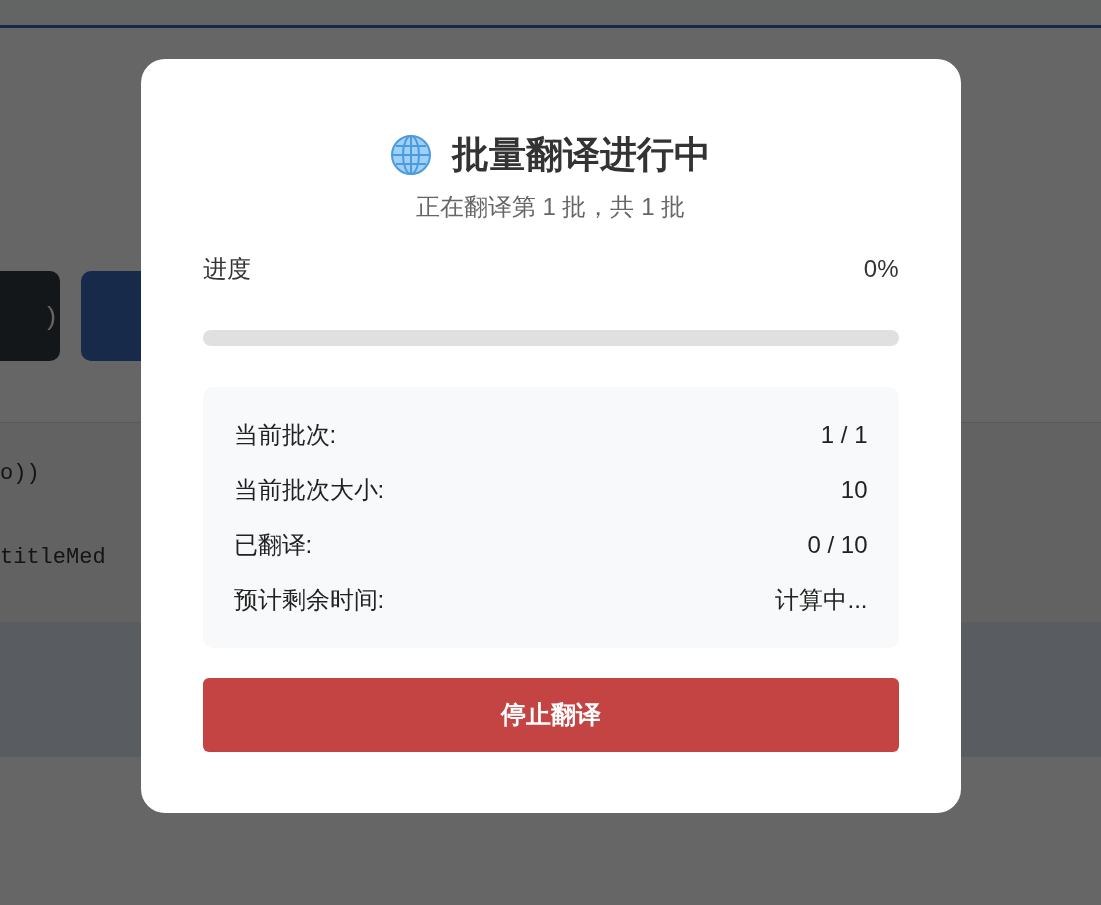 The height and width of the screenshot is (905, 1101). Describe the element at coordinates (881, 269) in the screenshot. I see `progress-percent: 0%` at that location.